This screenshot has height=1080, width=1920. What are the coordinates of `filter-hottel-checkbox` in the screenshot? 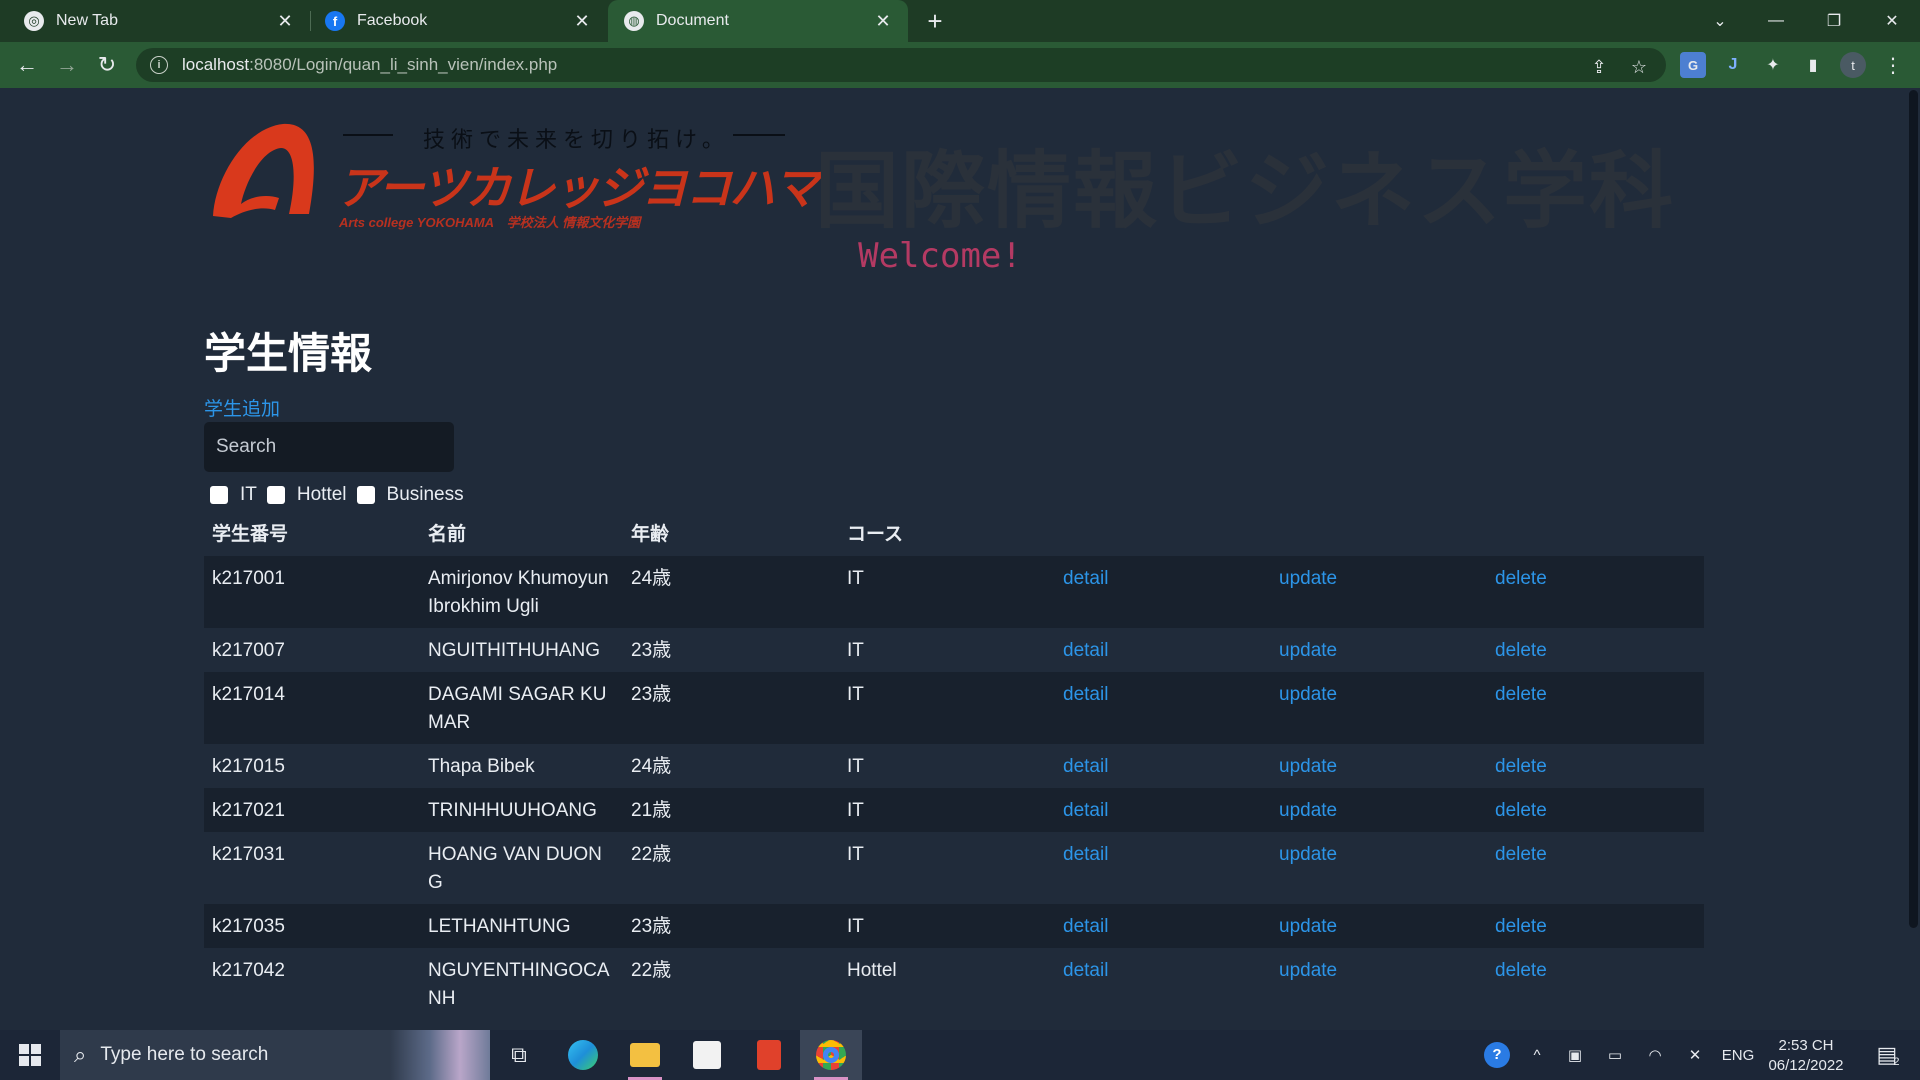 It's located at (275, 495).